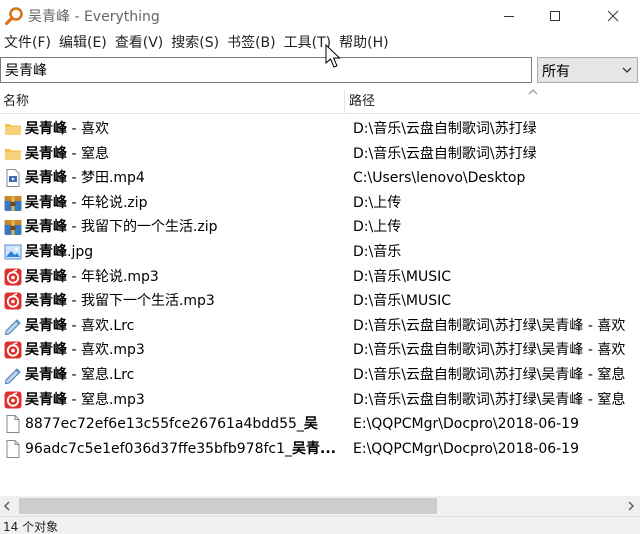  Describe the element at coordinates (320, 525) in the screenshot. I see `status-bar: 14 个对象` at that location.